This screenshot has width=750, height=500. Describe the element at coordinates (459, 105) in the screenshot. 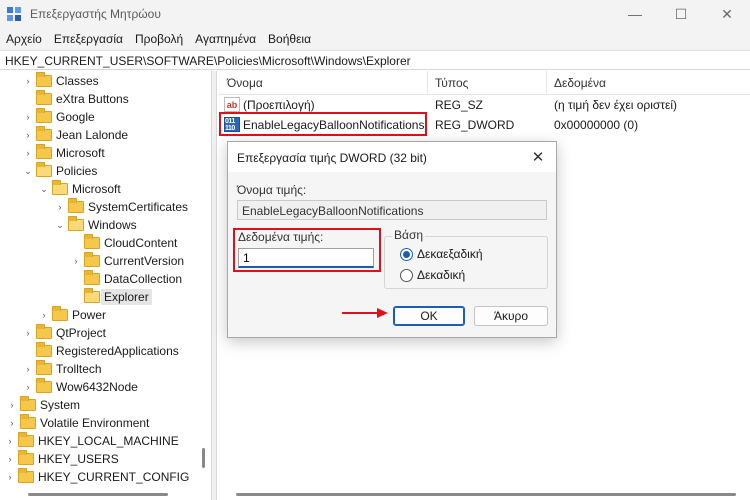

I see `value-type: REG_SZ` at that location.